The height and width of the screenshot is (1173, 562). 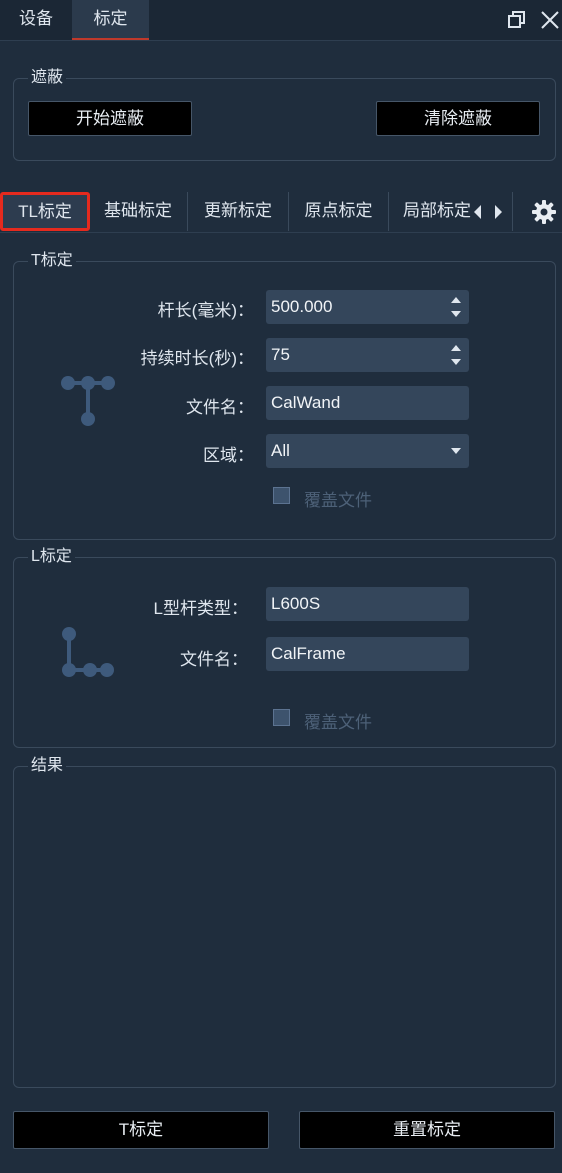 What do you see at coordinates (302, 306) in the screenshot?
I see `rod-length-value: 500.000` at bounding box center [302, 306].